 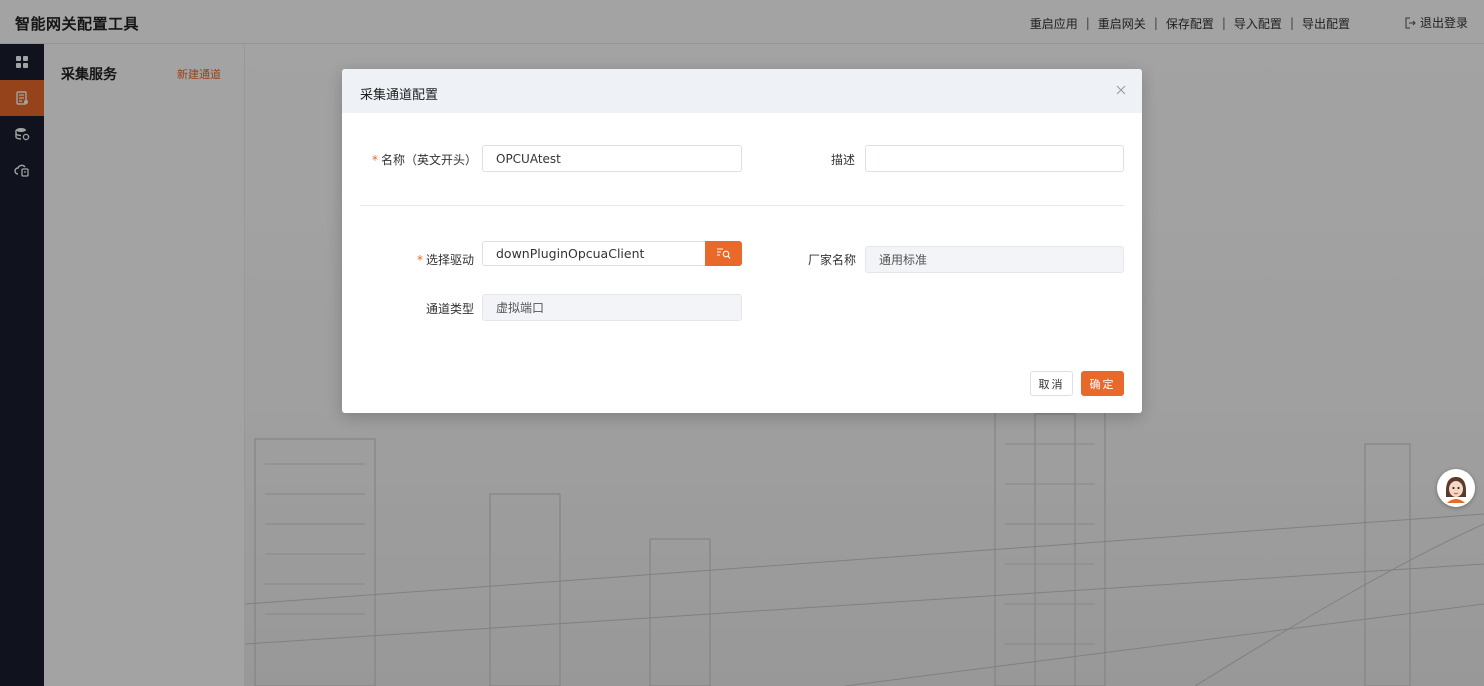 What do you see at coordinates (1051, 383) in the screenshot?
I see `cancel-button: 取消` at bounding box center [1051, 383].